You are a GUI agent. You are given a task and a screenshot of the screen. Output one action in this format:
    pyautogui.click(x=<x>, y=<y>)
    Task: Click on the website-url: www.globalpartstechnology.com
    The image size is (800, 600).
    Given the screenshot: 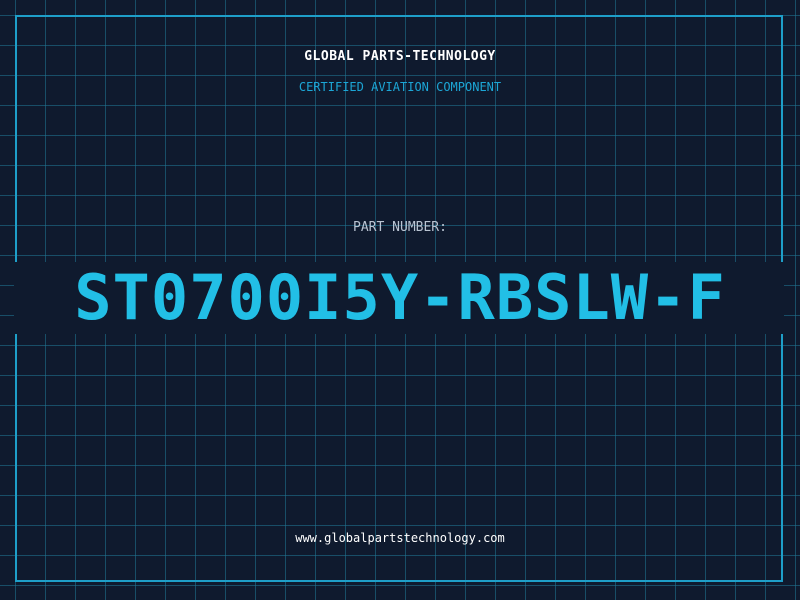 What is the action you would take?
    pyautogui.click(x=400, y=538)
    